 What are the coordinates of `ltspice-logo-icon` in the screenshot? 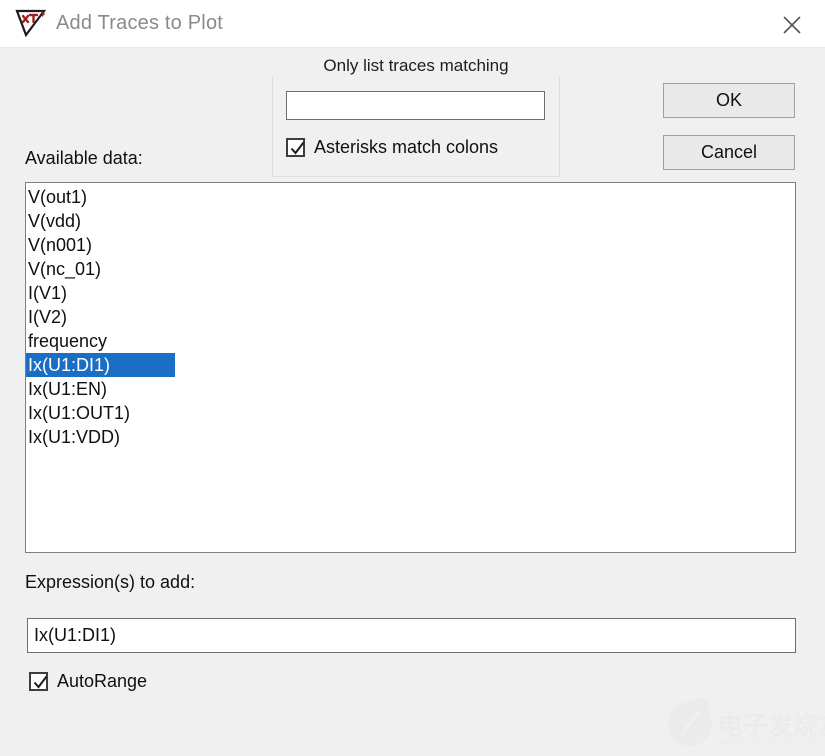 It's located at (31, 24).